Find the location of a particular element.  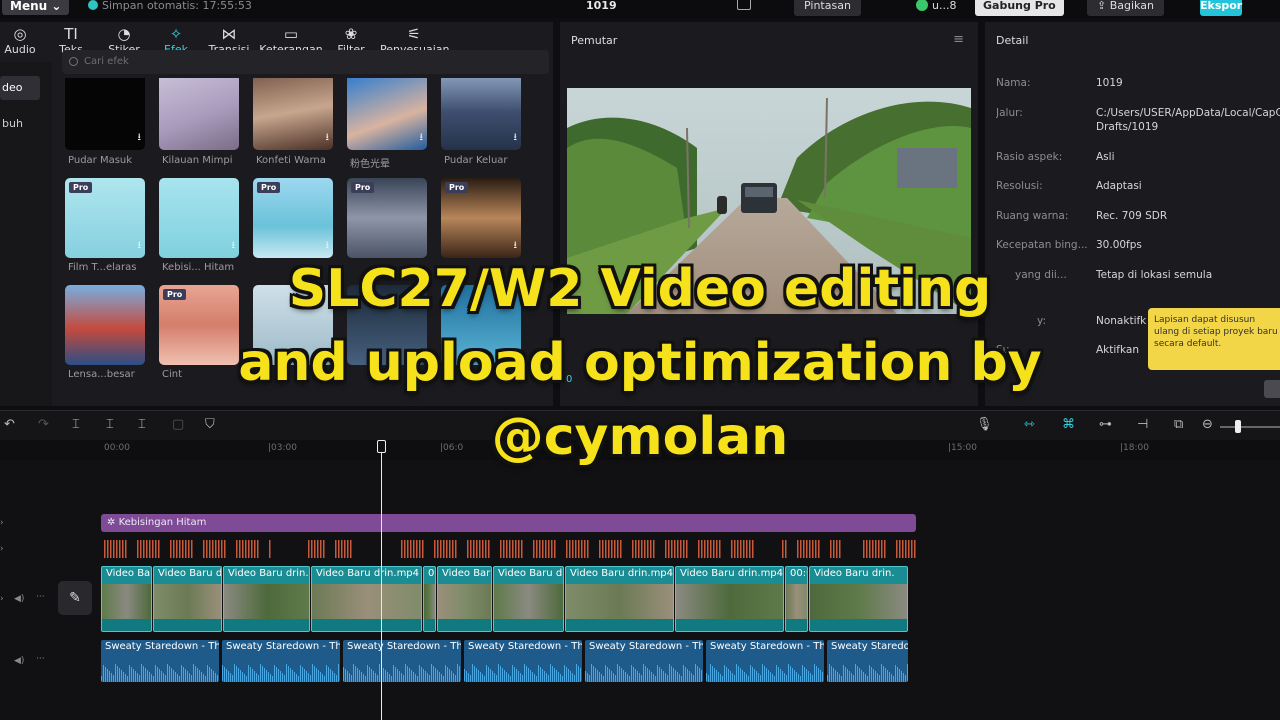

effect-clip-label: Kebisingan Hitam is located at coordinates (162, 522).